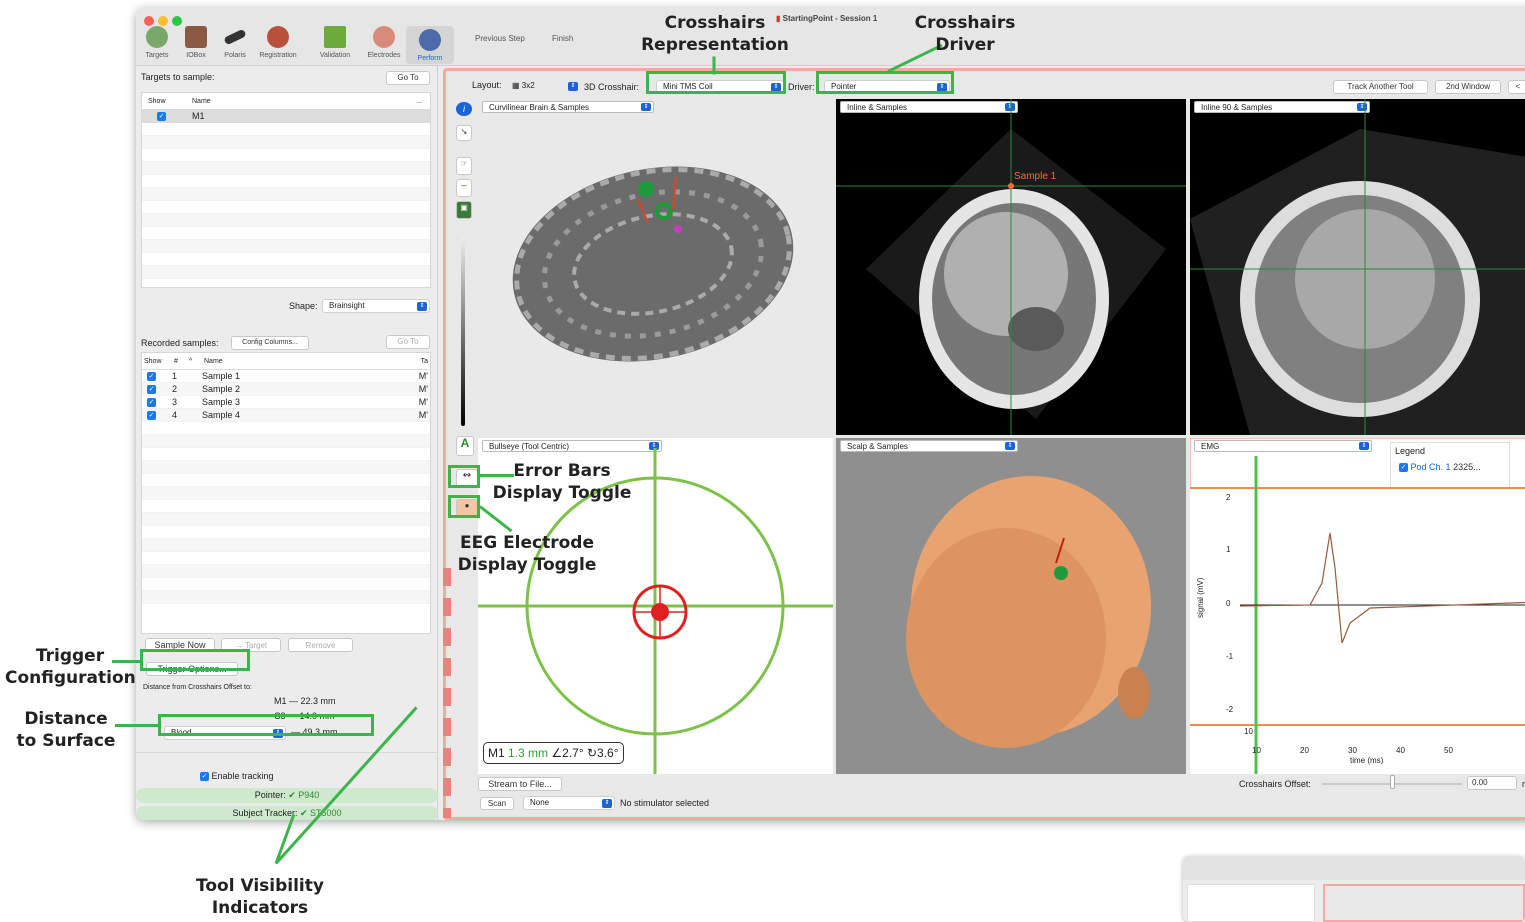  What do you see at coordinates (1468, 87) in the screenshot?
I see `second-window-button: 2nd Window` at bounding box center [1468, 87].